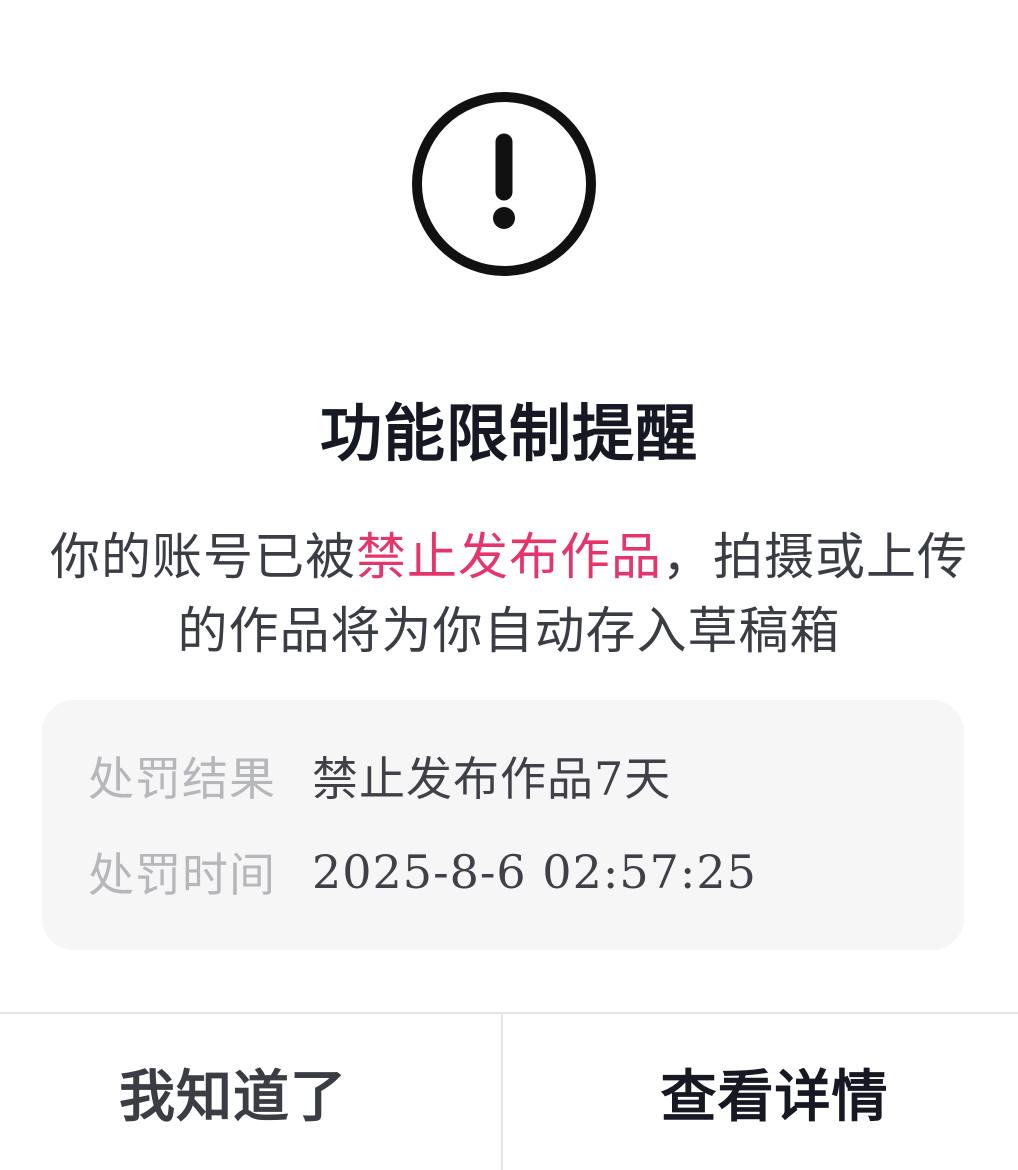  Describe the element at coordinates (774, 1092) in the screenshot. I see `view-details-button: 查看详情` at that location.